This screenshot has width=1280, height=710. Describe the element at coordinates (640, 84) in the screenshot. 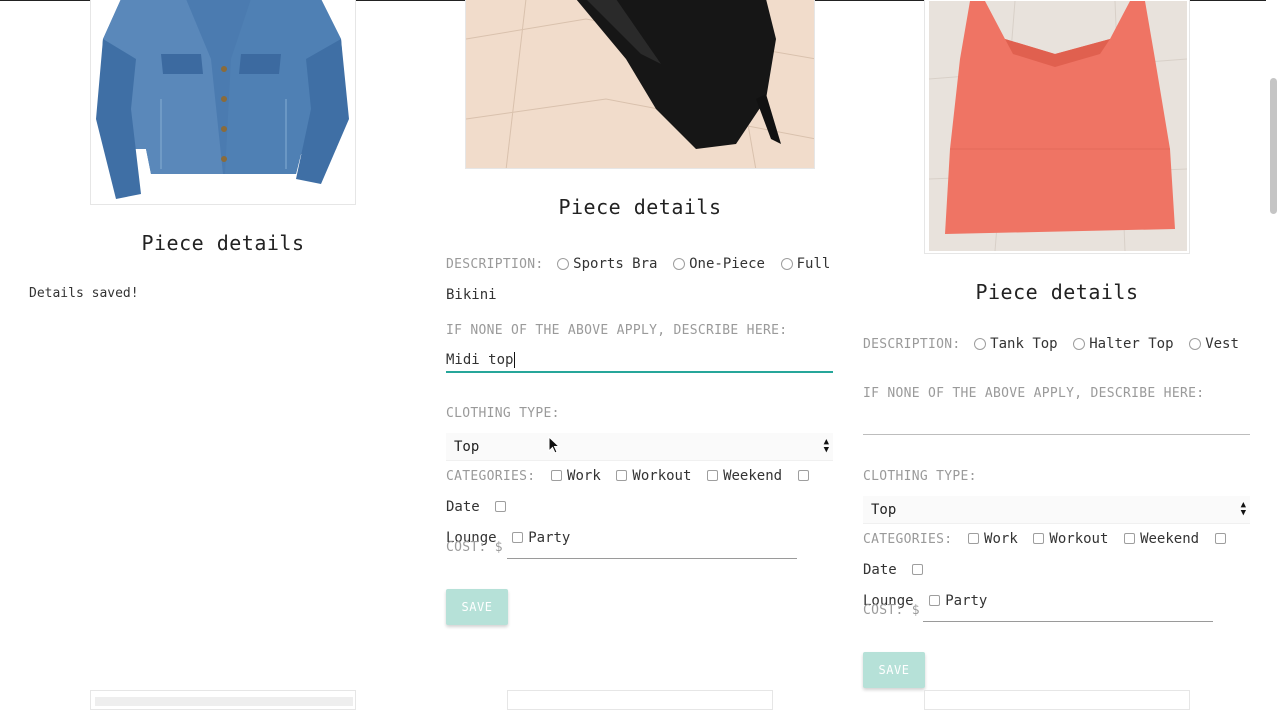

I see `black-top-image` at that location.